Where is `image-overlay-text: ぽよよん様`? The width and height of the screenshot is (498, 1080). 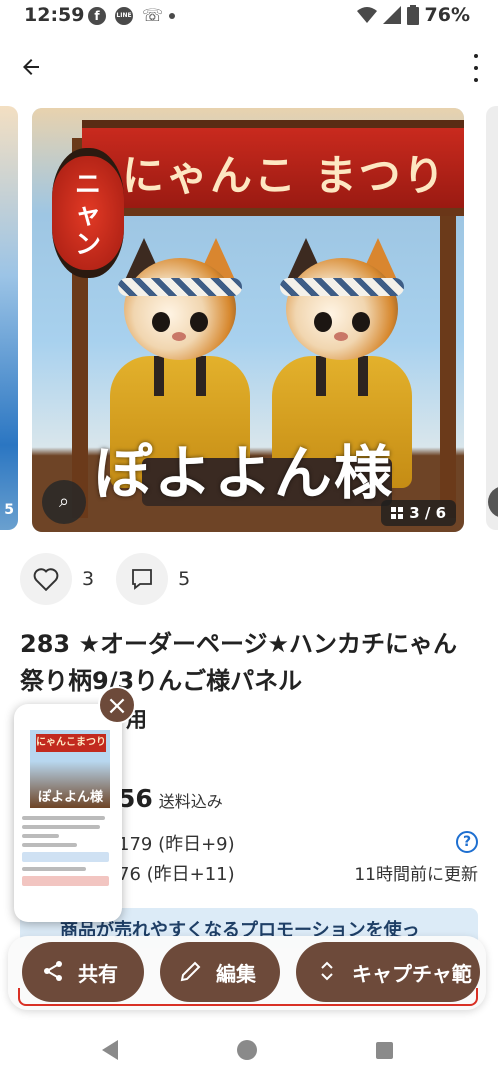 image-overlay-text: ぽよよん様 is located at coordinates (244, 473).